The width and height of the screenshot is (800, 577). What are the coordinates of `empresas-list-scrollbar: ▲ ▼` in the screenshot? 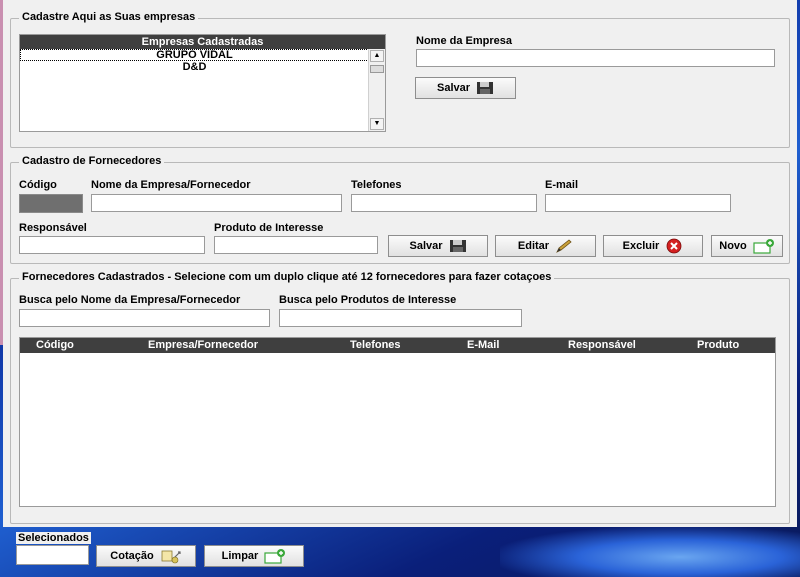 It's located at (376, 90).